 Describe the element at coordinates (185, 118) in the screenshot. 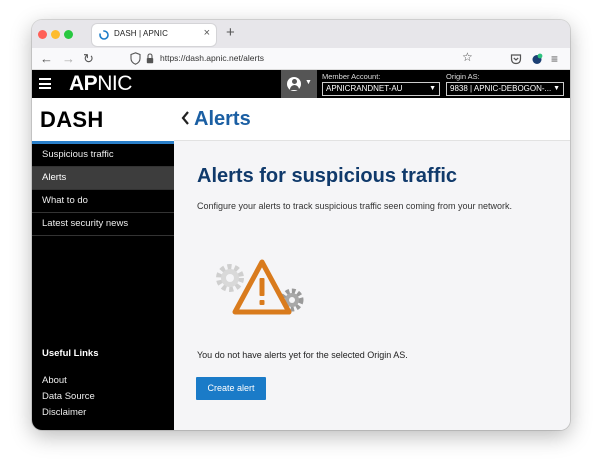

I see `chevron-left-icon` at that location.